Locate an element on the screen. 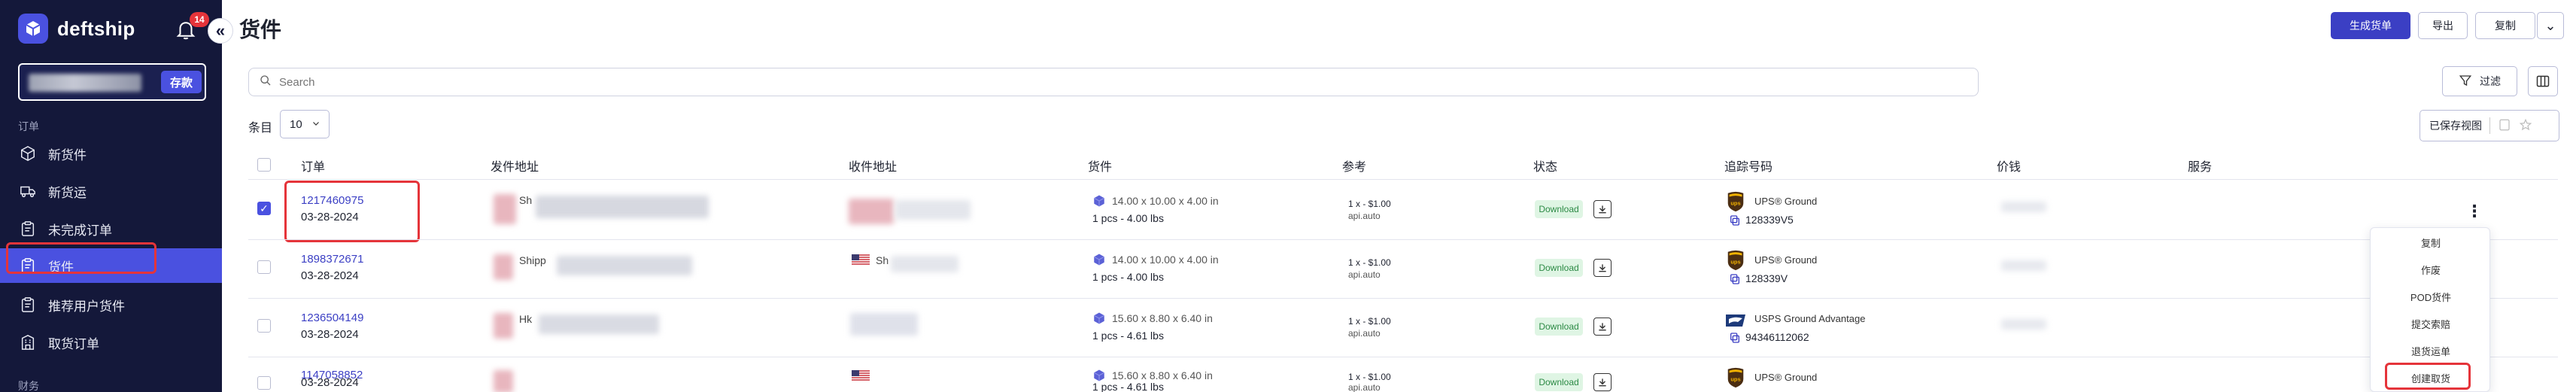 This screenshot has height=392, width=2576. sender-address: Shipp is located at coordinates (532, 260).